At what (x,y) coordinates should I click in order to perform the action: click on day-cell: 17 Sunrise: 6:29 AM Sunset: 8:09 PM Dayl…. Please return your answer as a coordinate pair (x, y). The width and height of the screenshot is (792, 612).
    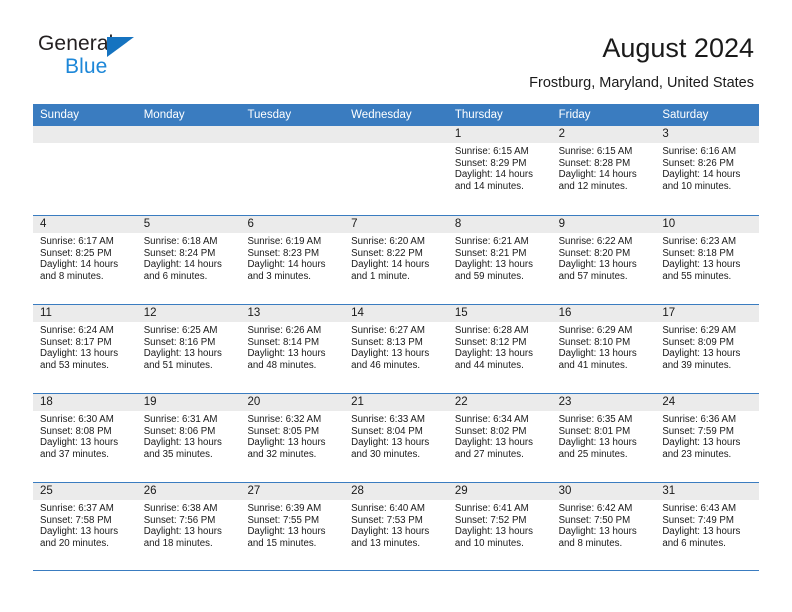
    Looking at the image, I should click on (707, 349).